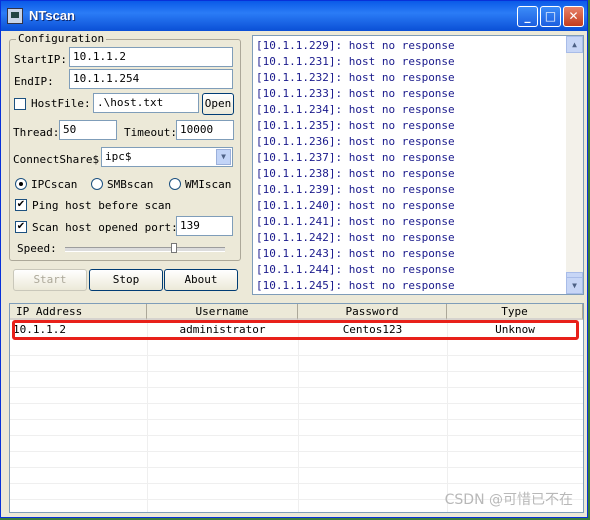 The height and width of the screenshot is (520, 590). I want to click on log-line: [10.1.1.243]: host no response, so click(411, 254).